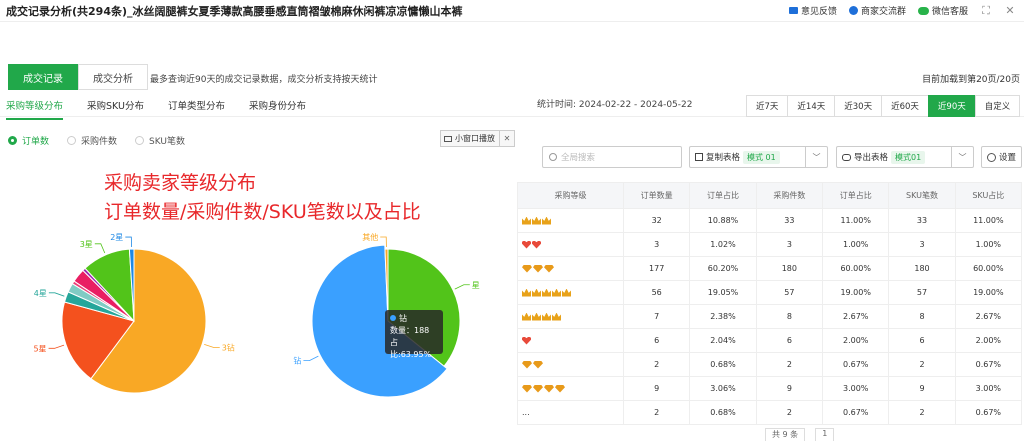 The width and height of the screenshot is (1024, 441). Describe the element at coordinates (770, 412) in the screenshot. I see `table-row: ... 2 0.68% 2 0.67% 2 0.67%` at that location.